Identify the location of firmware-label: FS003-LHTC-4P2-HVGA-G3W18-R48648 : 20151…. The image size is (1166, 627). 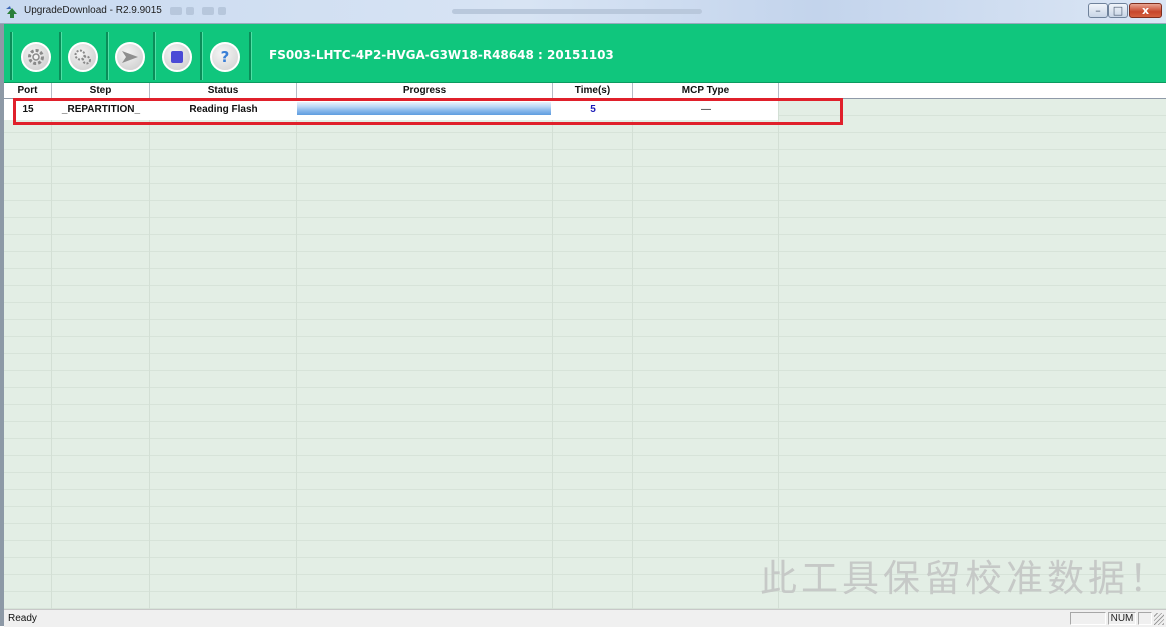
(441, 55).